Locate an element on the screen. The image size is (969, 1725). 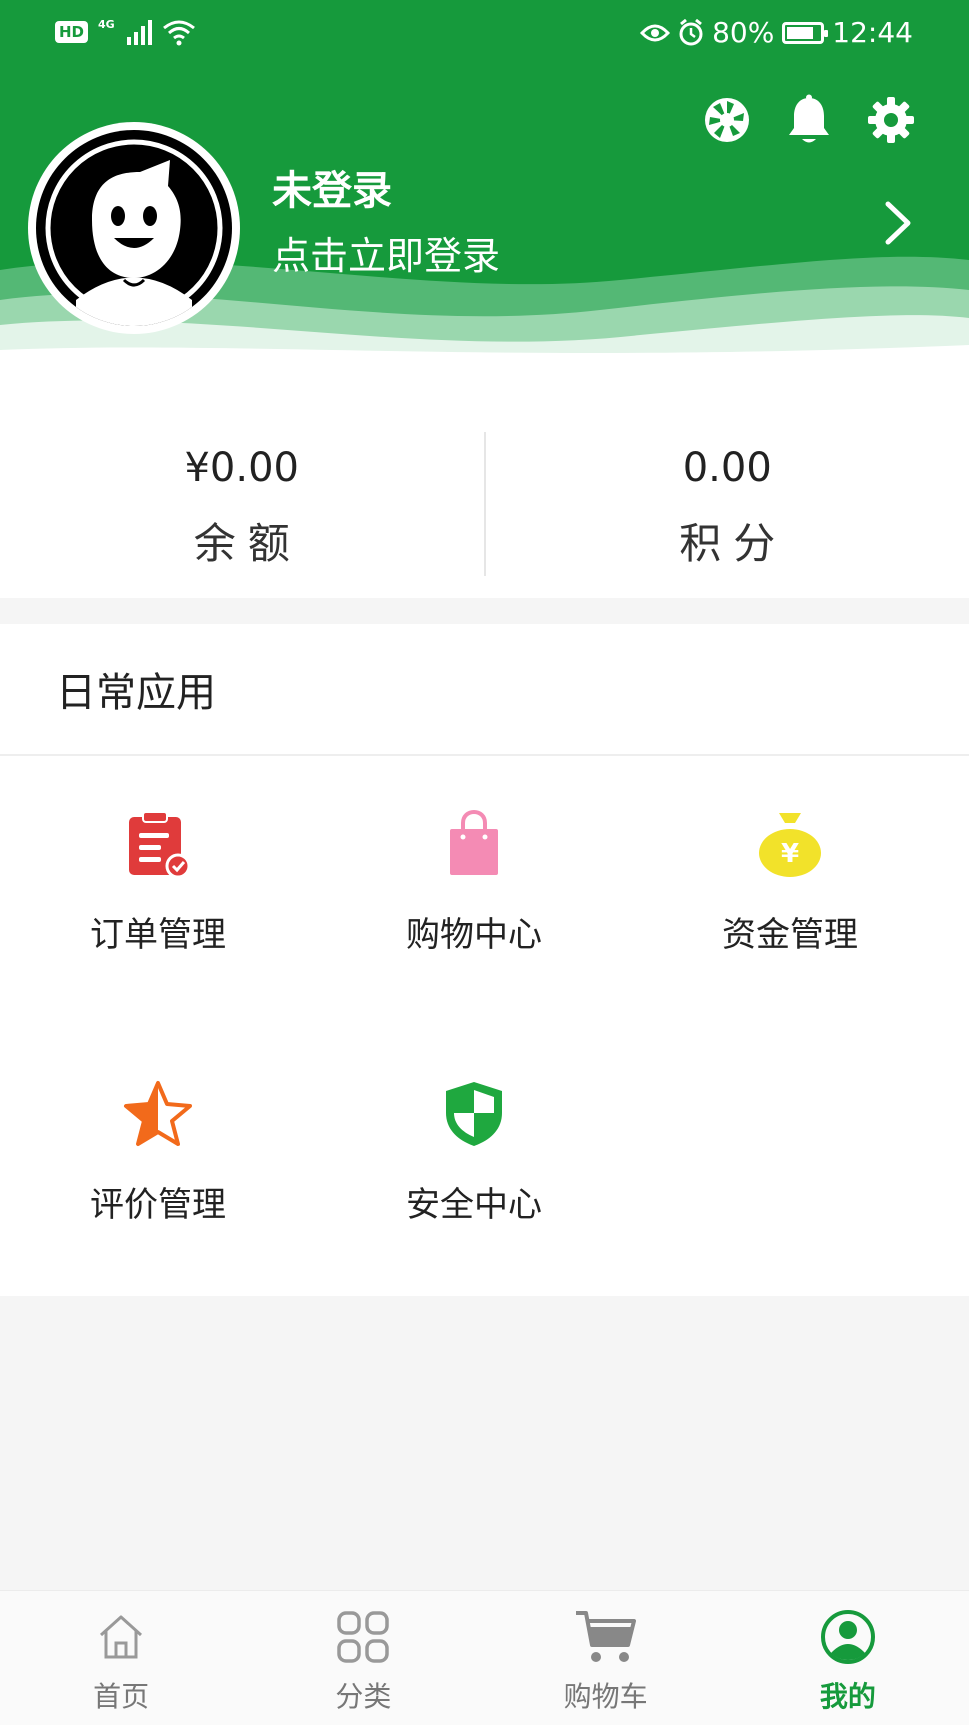
avatar is located at coordinates (134, 228).